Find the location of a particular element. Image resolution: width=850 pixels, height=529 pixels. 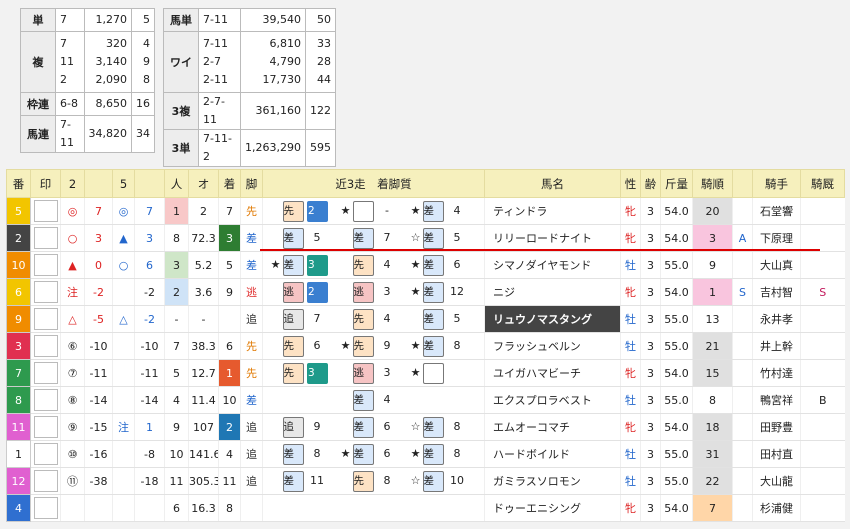

popularity: 5 is located at coordinates (176, 373).